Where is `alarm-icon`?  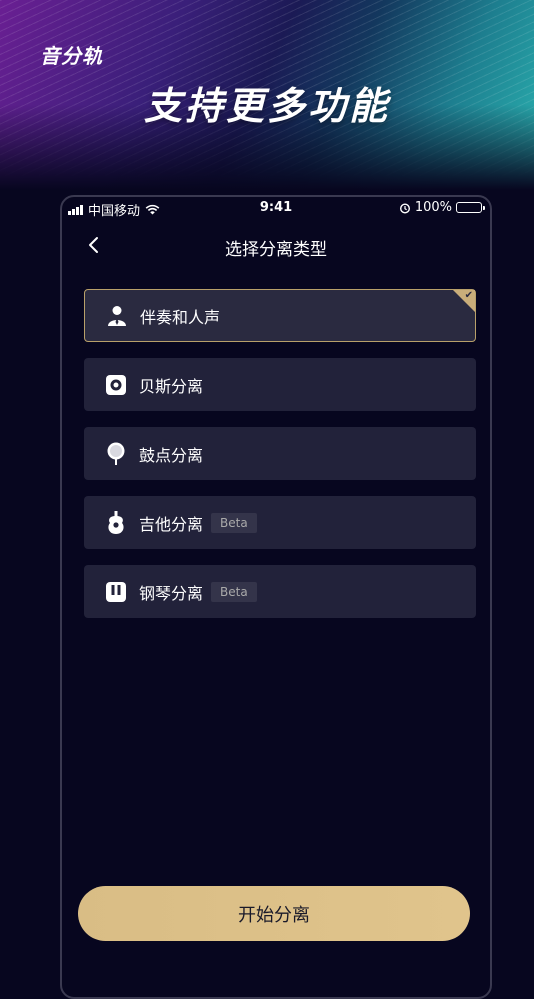
alarm-icon is located at coordinates (404, 208).